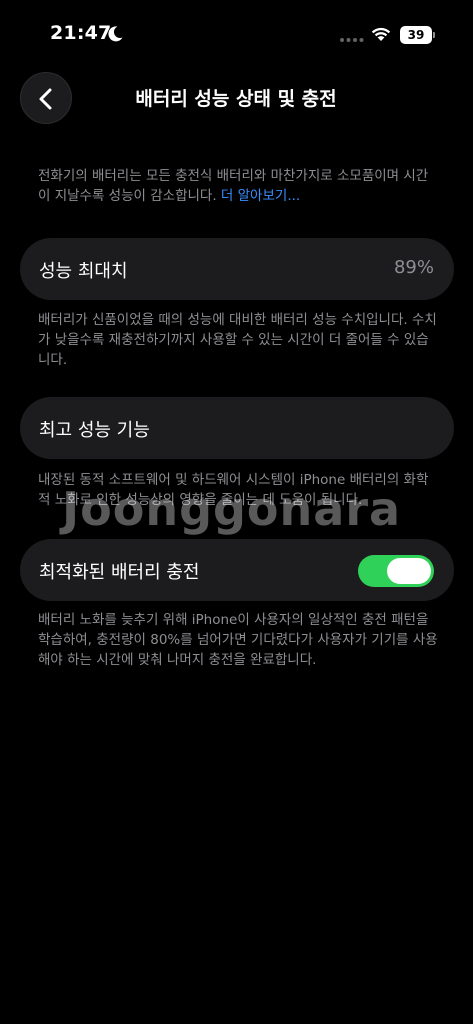 The image size is (473, 1024). I want to click on optimized-charging-row: 최적화된 배터리 충전, so click(237, 570).